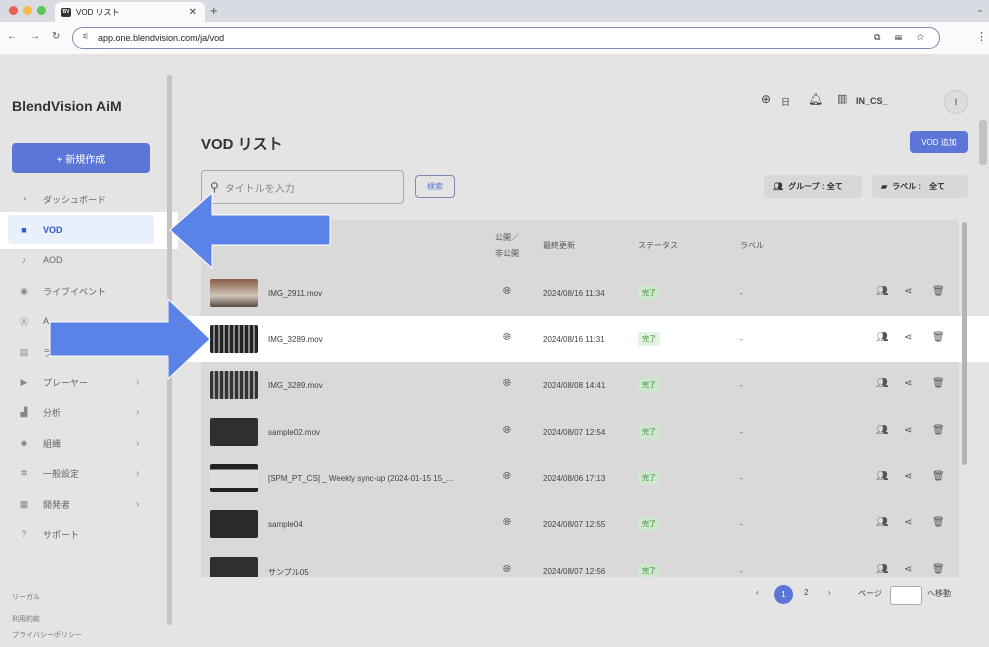 The height and width of the screenshot is (647, 989). What do you see at coordinates (27, 10) in the screenshot?
I see `minimize-window-button` at bounding box center [27, 10].